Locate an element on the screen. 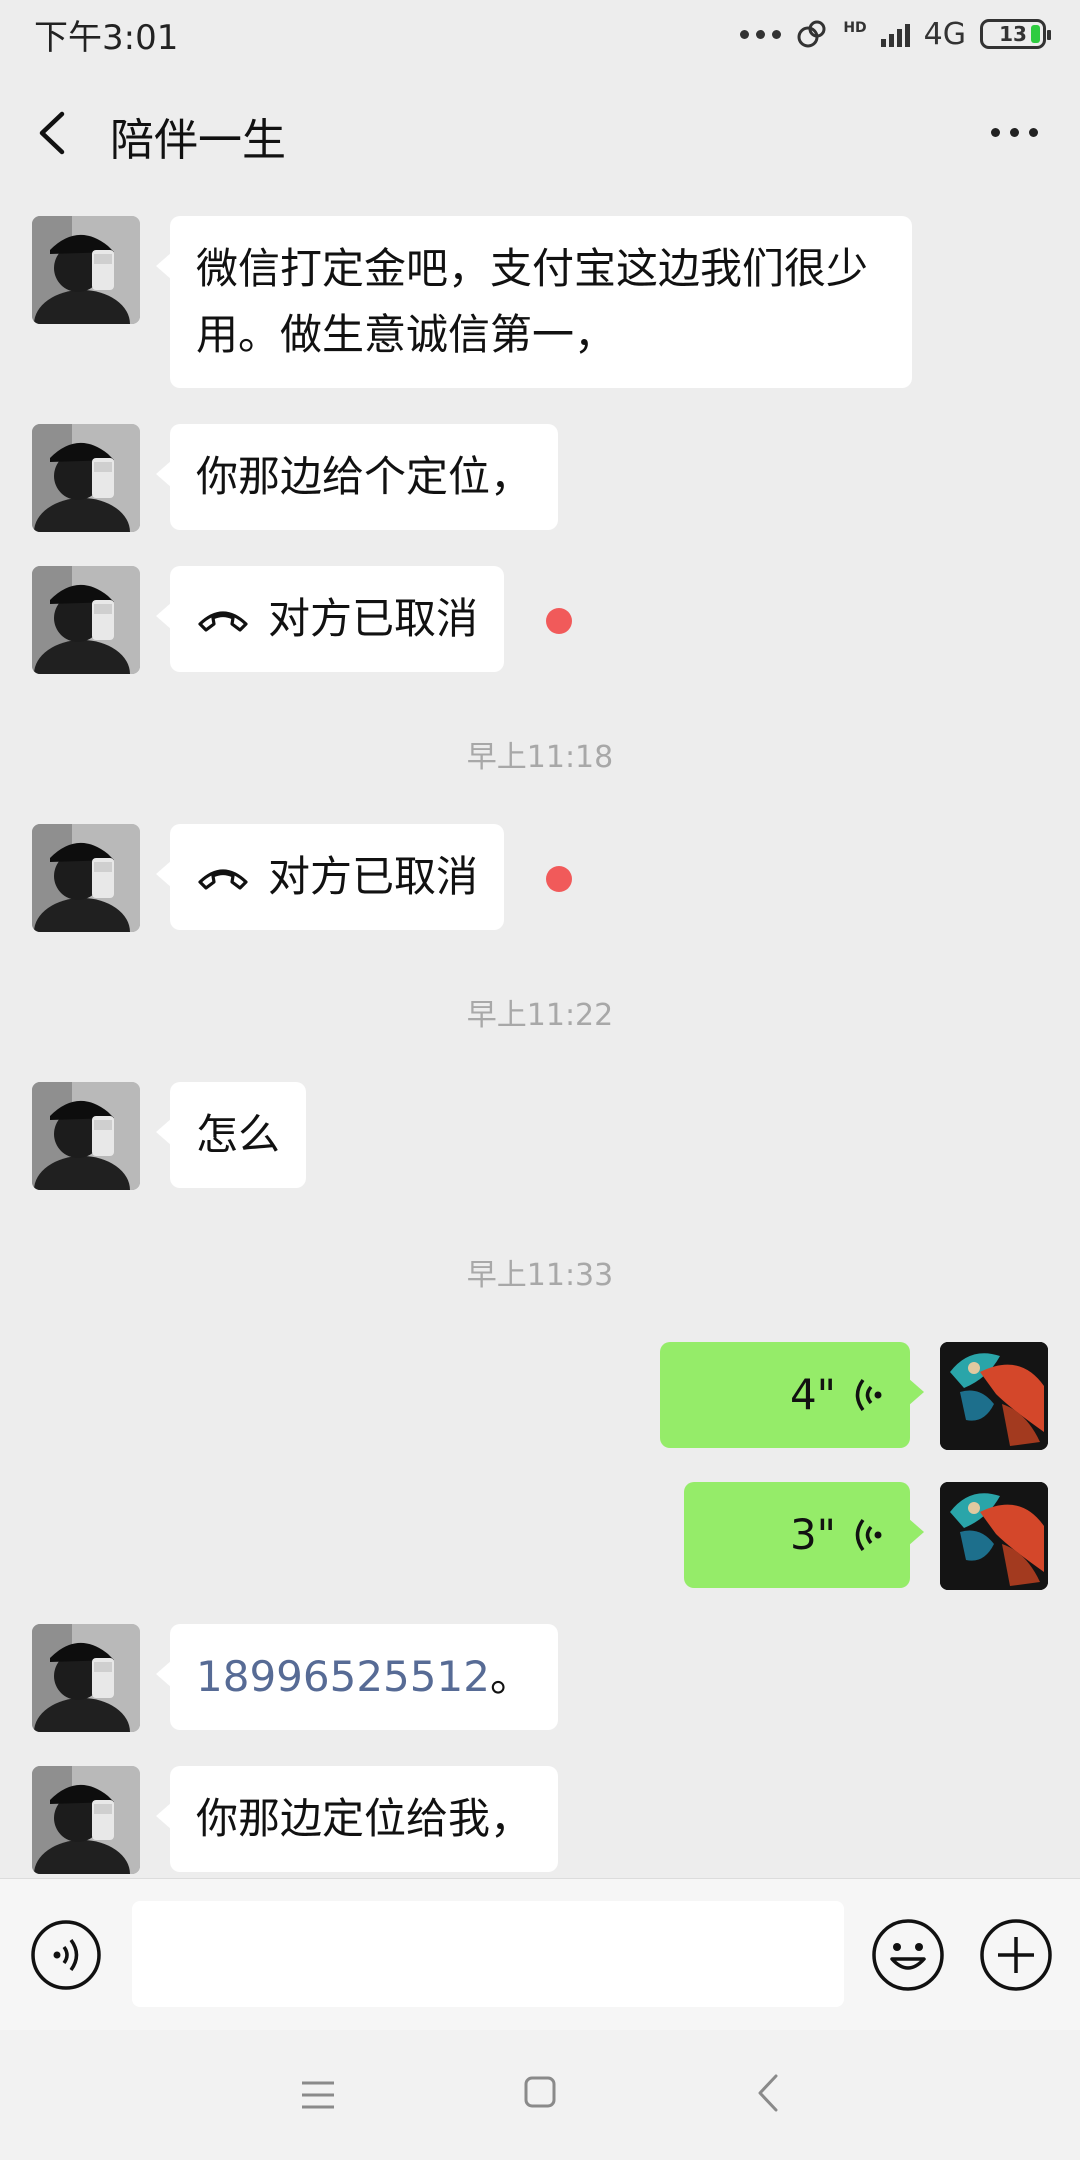  message-bubble: 18996525512。 is located at coordinates (357, 1677).